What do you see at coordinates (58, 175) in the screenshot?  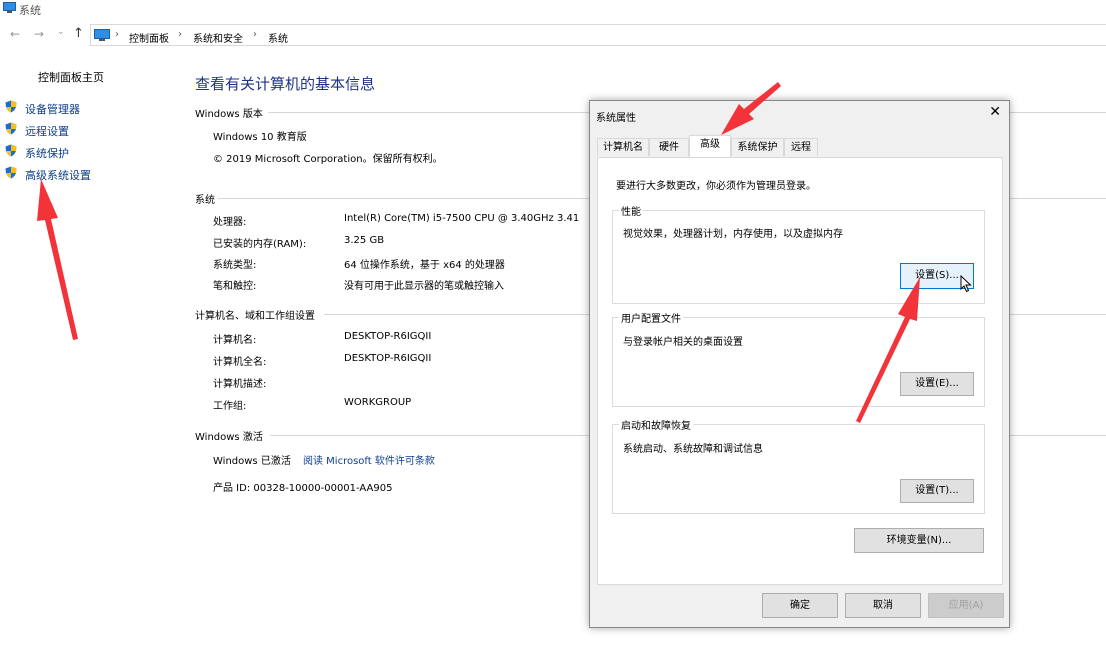 I see `sidebar-item-advanced-system-settings: 高级系统设置` at bounding box center [58, 175].